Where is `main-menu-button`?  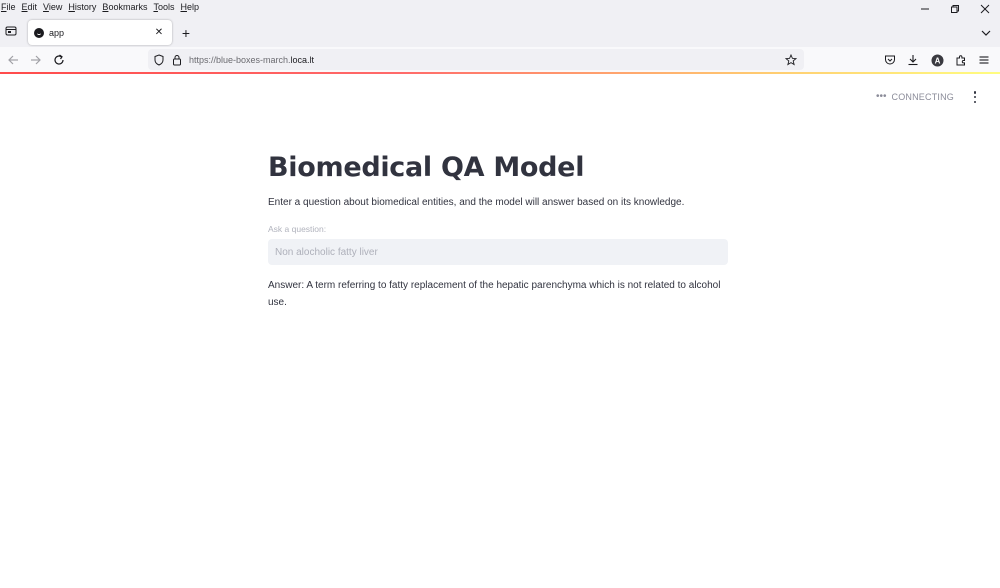
main-menu-button is located at coordinates (975, 97).